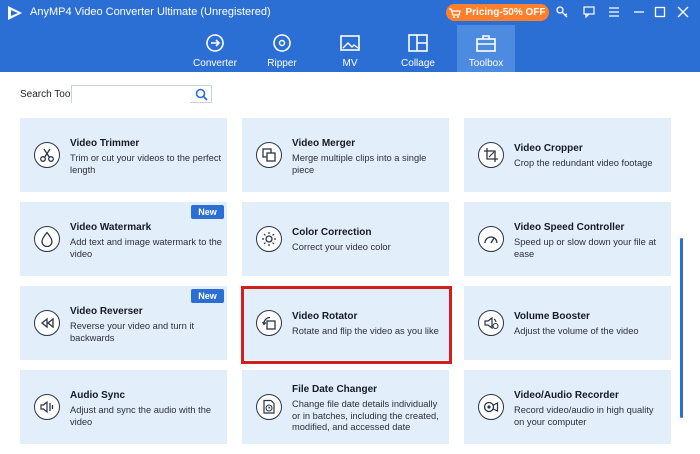 This screenshot has width=700, height=454. I want to click on tab-toolbox: Toolbox, so click(486, 48).